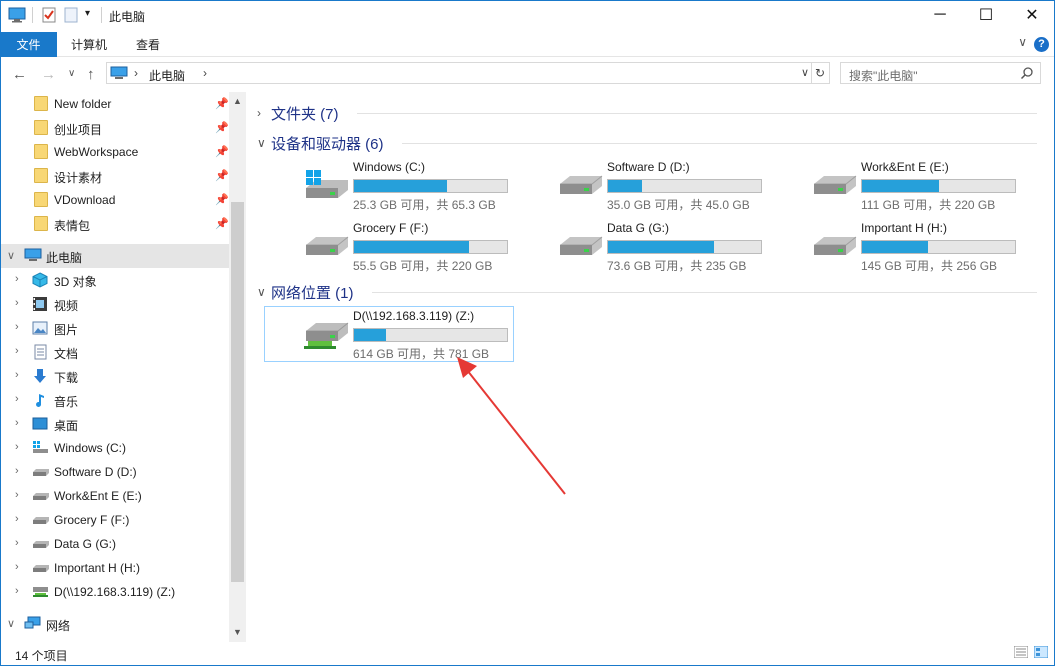 The height and width of the screenshot is (666, 1055). What do you see at coordinates (41, 448) in the screenshot?
I see `windows-drive-icon` at bounding box center [41, 448].